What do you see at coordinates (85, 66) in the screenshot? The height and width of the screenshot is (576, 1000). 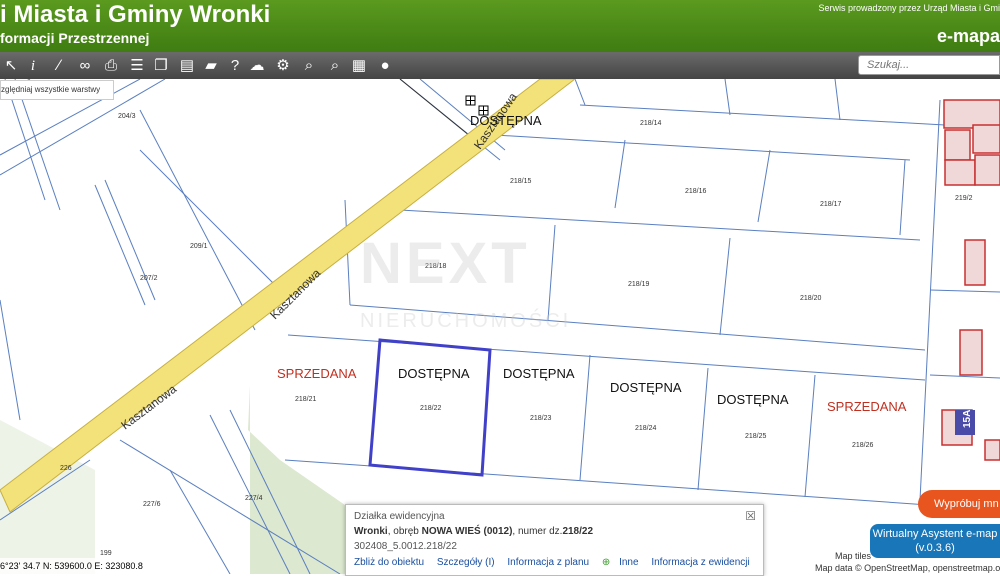 I see `link-icon: ∞` at bounding box center [85, 66].